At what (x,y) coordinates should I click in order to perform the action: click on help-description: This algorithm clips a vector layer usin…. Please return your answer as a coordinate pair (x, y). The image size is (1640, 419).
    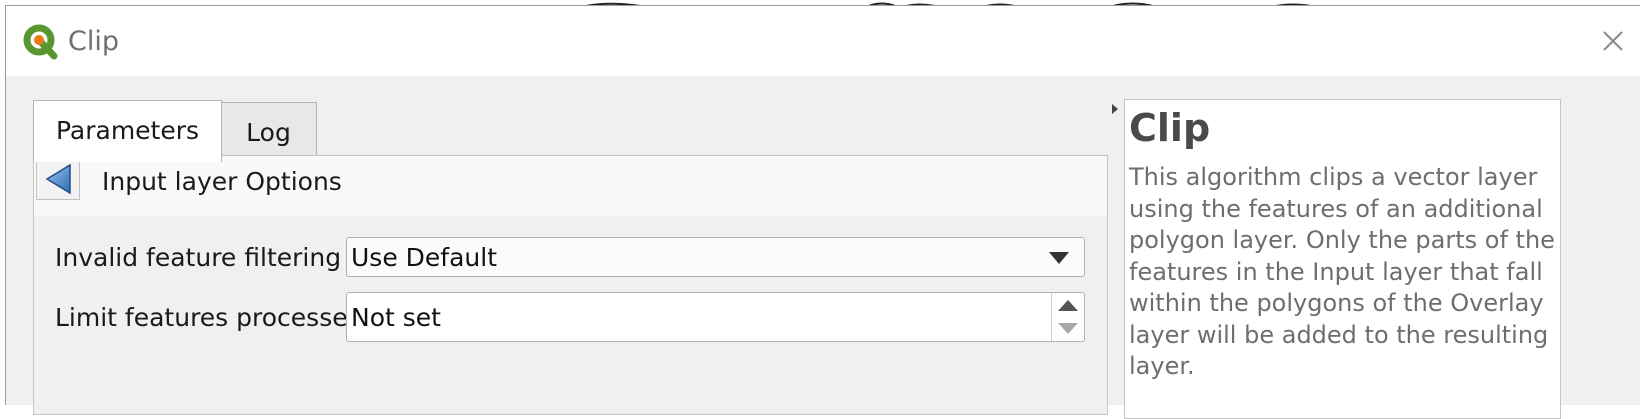
    Looking at the image, I should click on (1342, 271).